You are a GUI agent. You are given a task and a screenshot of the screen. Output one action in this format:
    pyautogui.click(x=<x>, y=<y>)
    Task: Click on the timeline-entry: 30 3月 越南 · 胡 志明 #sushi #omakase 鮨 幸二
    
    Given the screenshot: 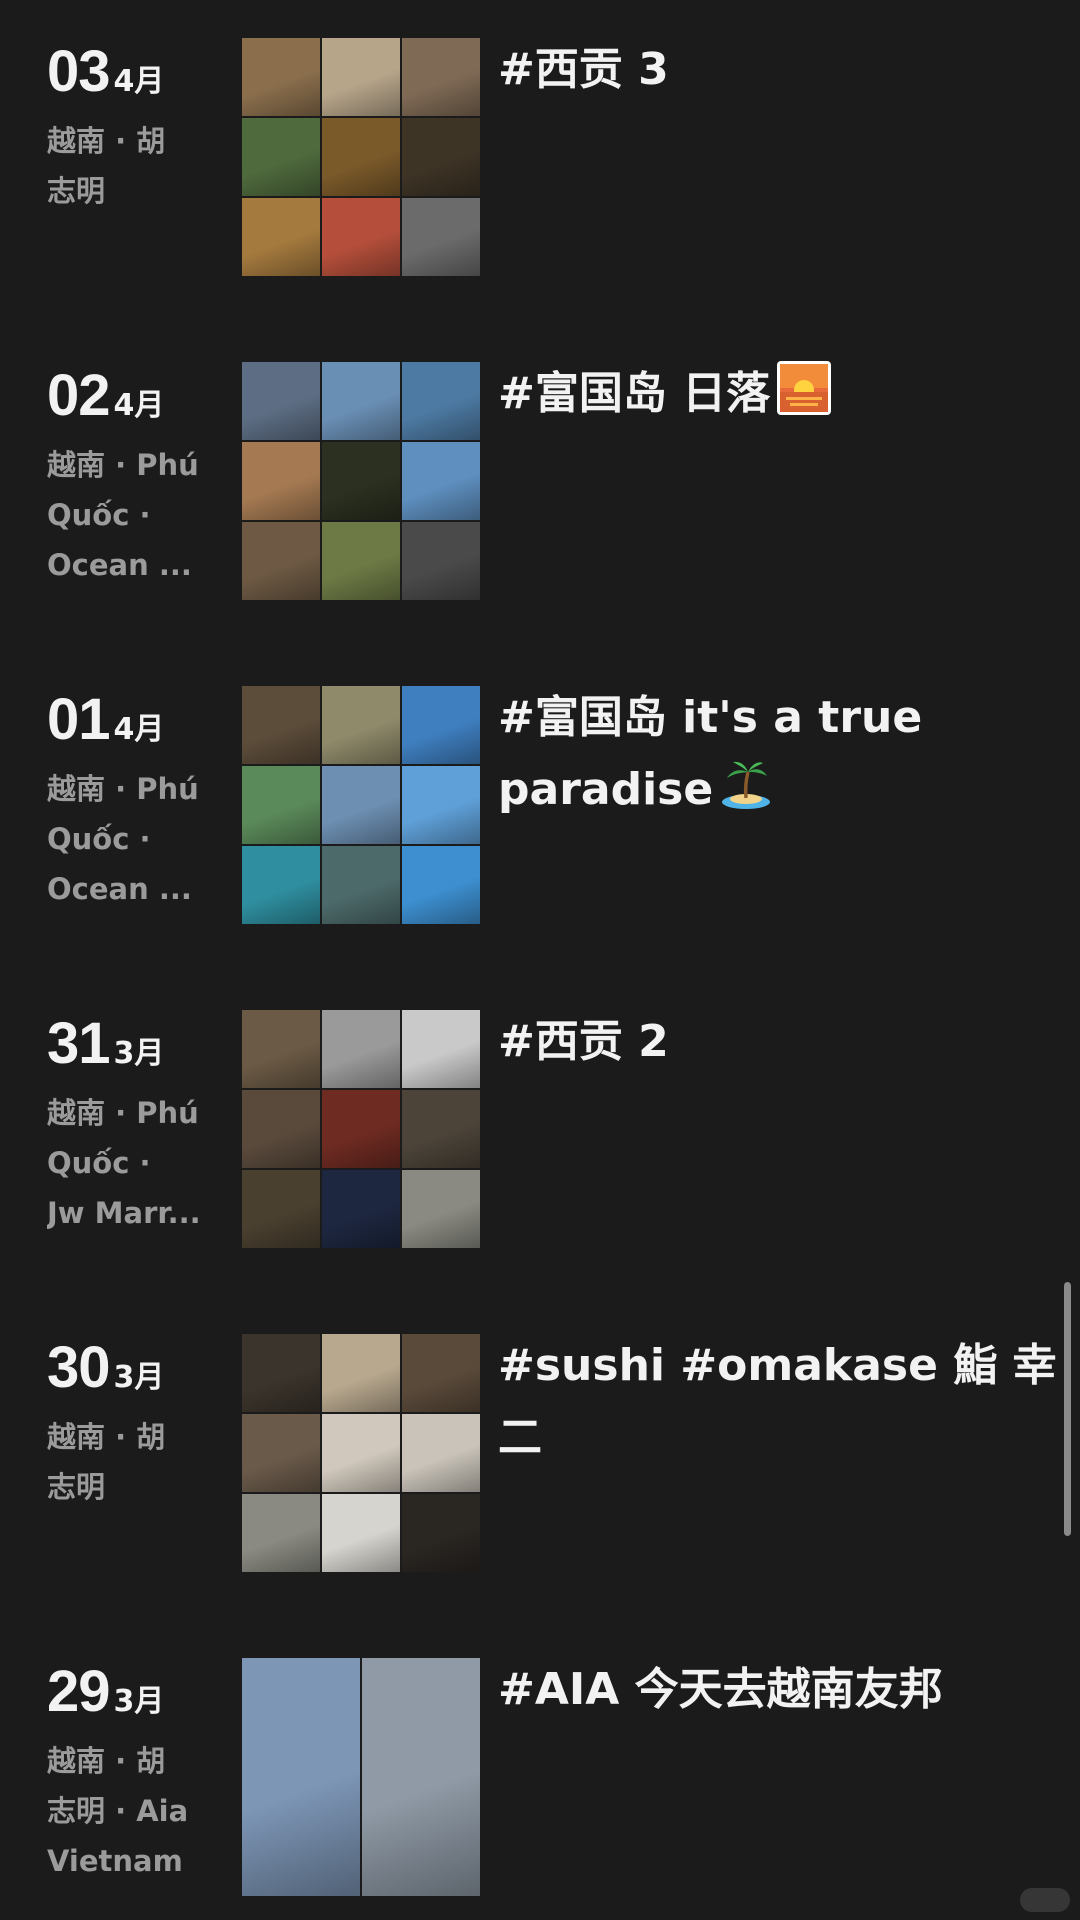 What is the action you would take?
    pyautogui.click(x=540, y=1460)
    